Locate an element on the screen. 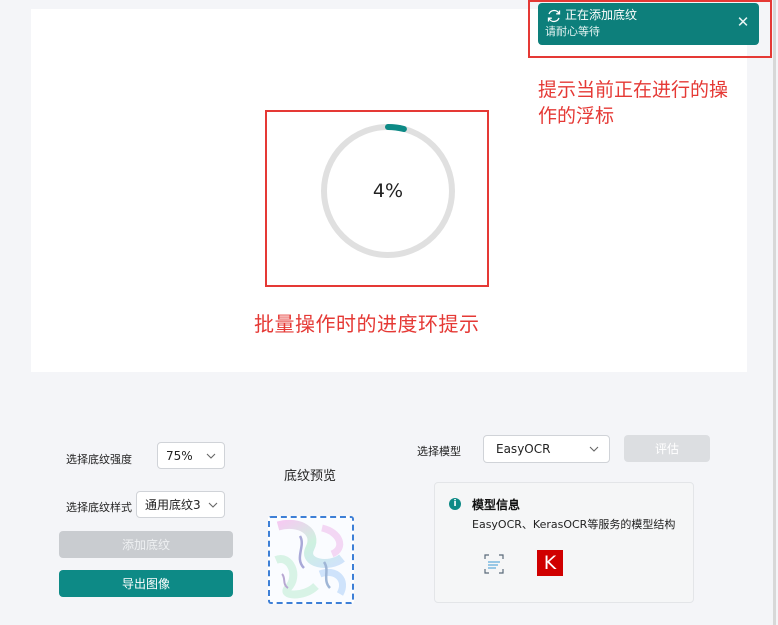 The width and height of the screenshot is (778, 625). toast-annotation: 提示当前正在进行的操作的浮标 is located at coordinates (633, 103).